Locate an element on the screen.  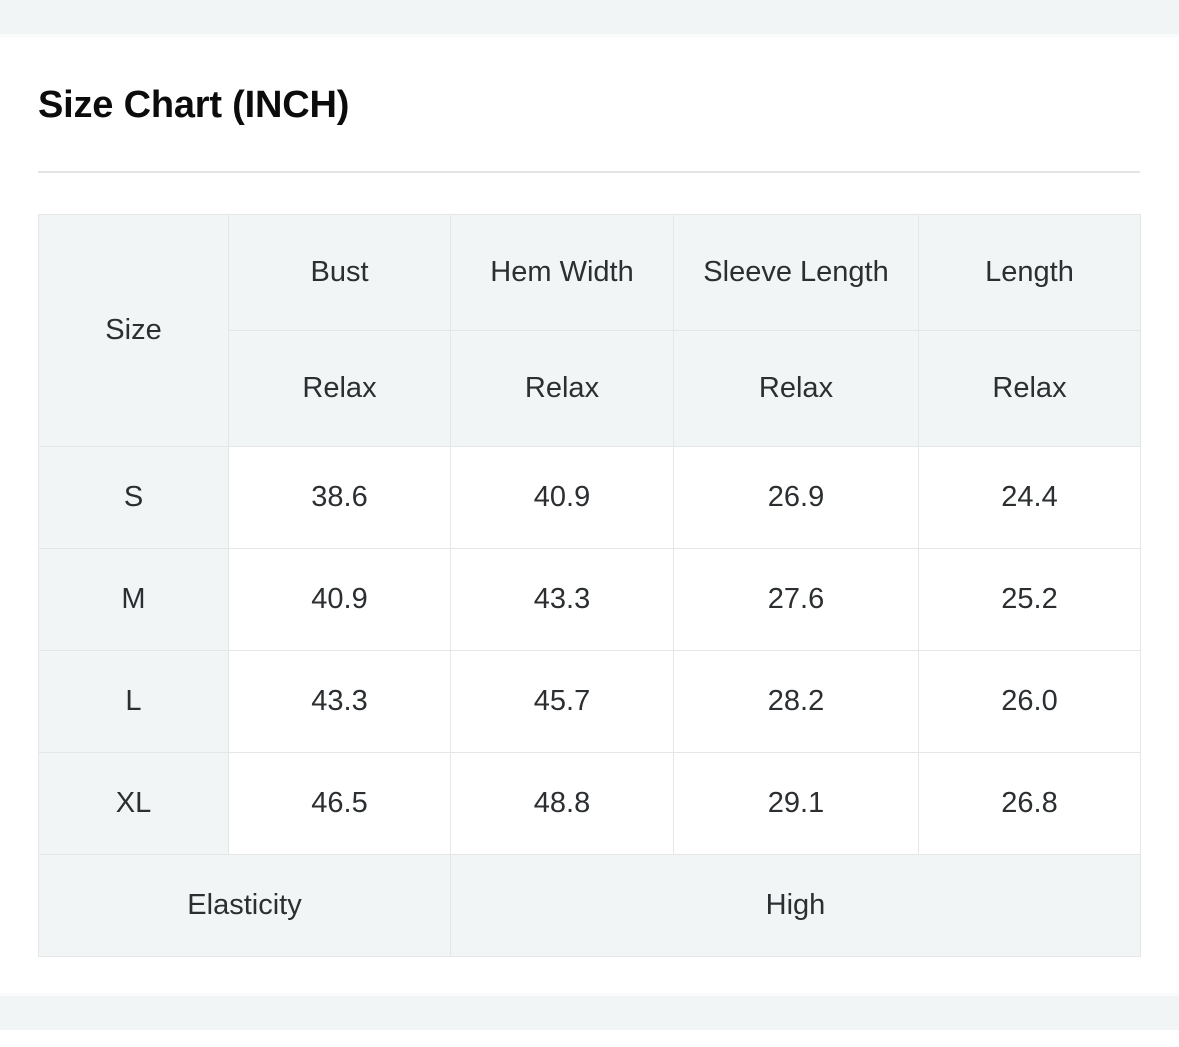
cell-bust: 43.3 is located at coordinates (339, 701).